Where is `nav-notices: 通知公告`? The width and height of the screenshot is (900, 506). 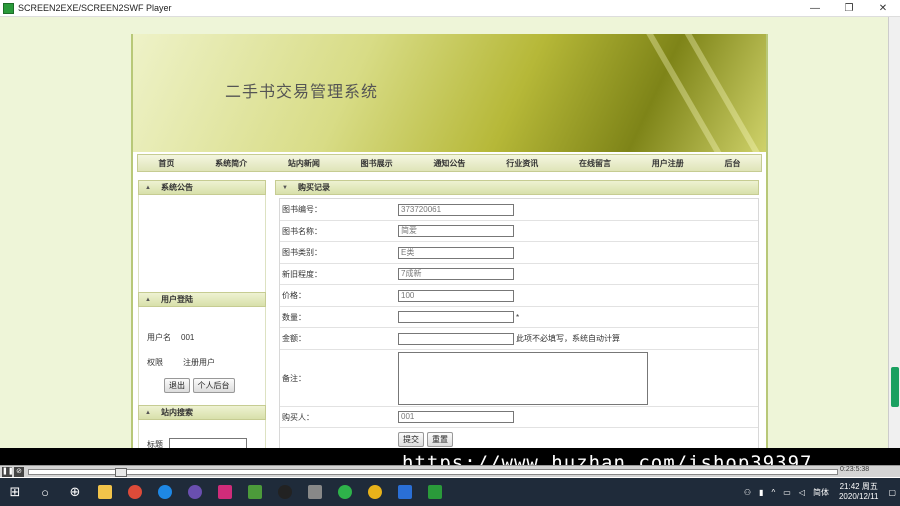
nav-notices: 通知公告 is located at coordinates (449, 163).